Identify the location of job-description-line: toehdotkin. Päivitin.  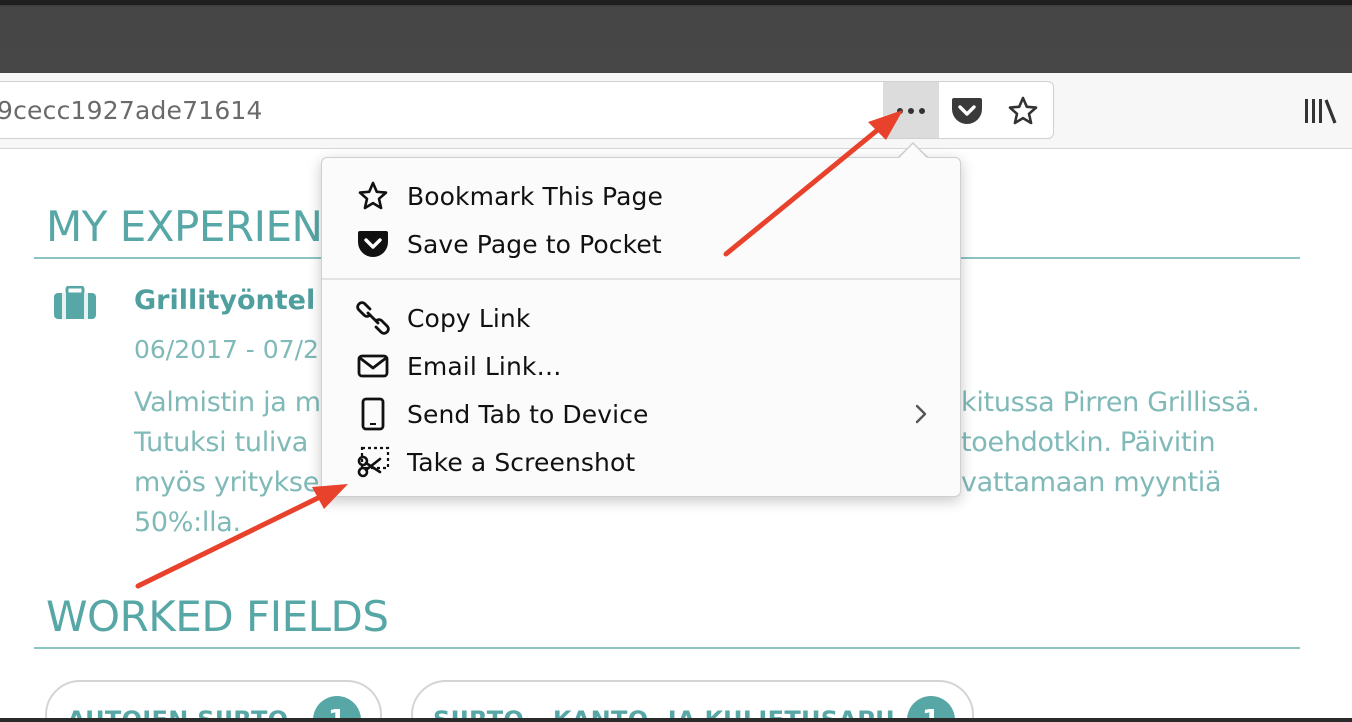
(1088, 442).